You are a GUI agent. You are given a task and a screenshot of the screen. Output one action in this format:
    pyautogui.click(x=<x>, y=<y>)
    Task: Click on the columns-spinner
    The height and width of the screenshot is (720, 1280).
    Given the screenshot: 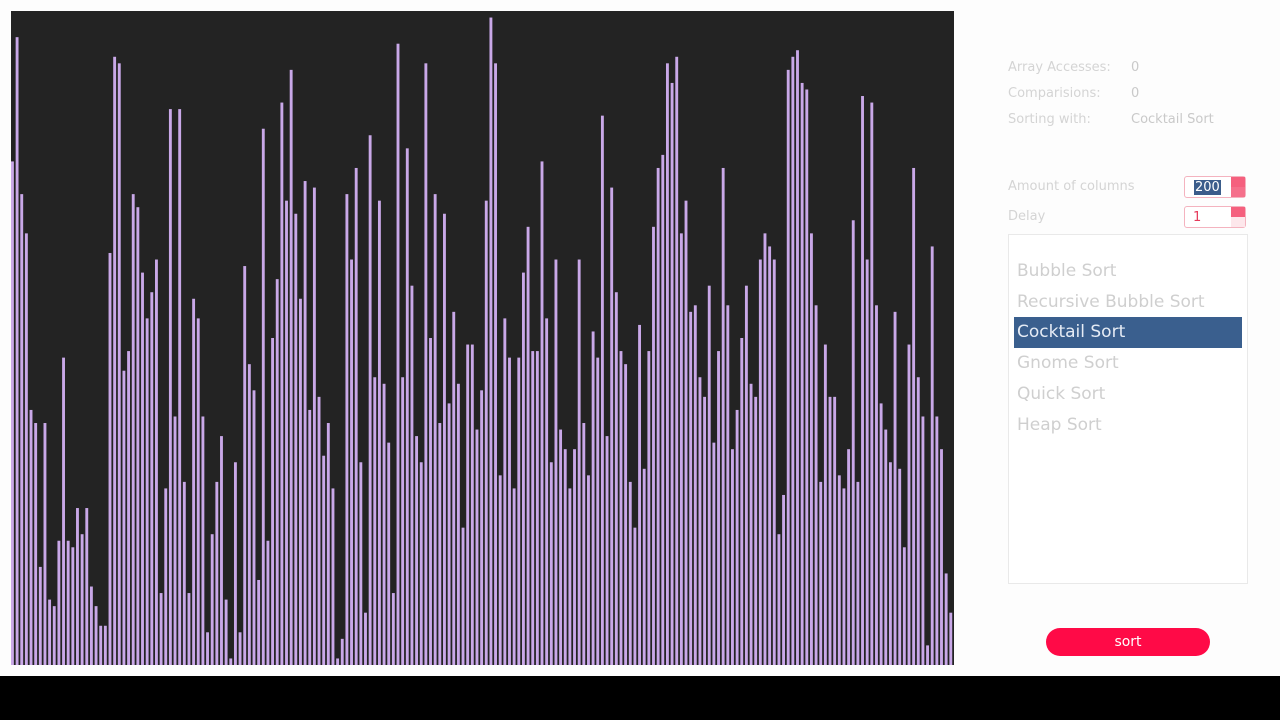 What is the action you would take?
    pyautogui.click(x=1238, y=187)
    